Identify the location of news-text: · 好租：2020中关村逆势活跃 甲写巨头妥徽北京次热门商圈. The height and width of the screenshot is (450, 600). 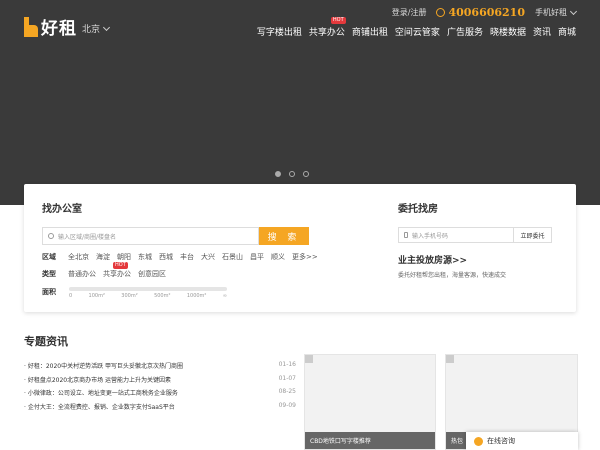
(103, 366).